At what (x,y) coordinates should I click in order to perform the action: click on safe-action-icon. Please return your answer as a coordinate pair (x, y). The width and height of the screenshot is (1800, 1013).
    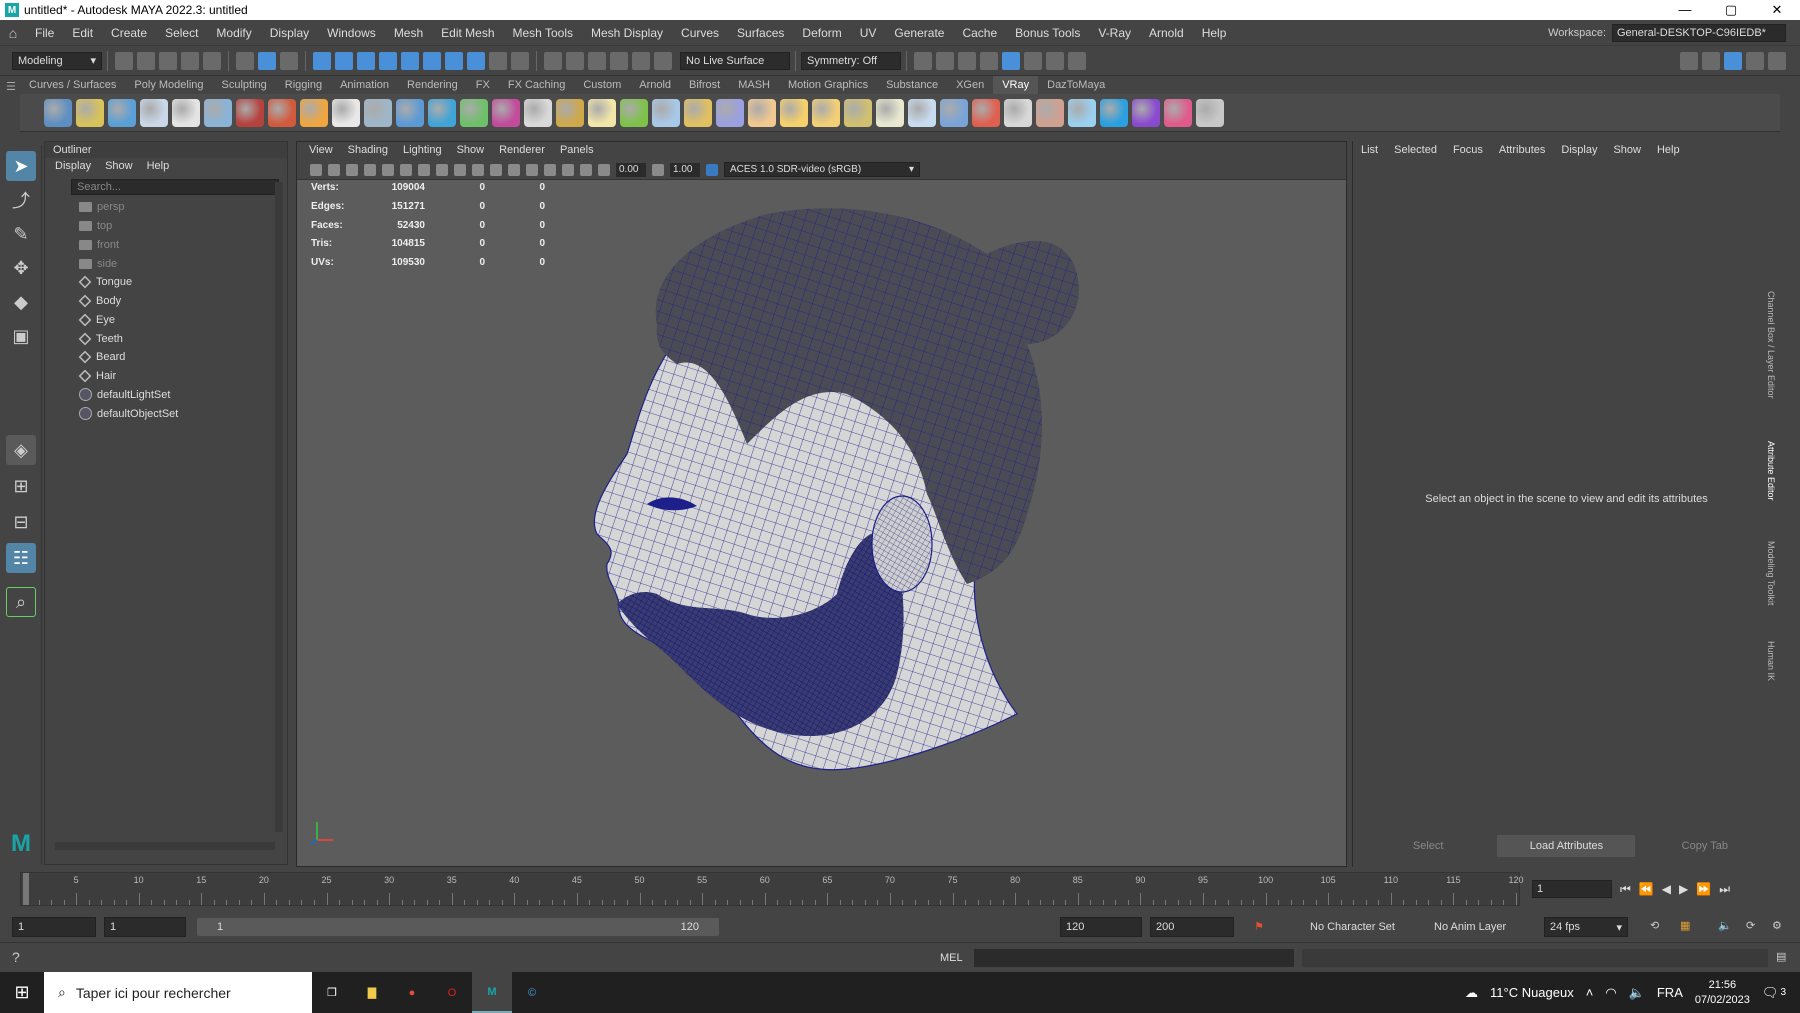
    Looking at the image, I should click on (442, 169).